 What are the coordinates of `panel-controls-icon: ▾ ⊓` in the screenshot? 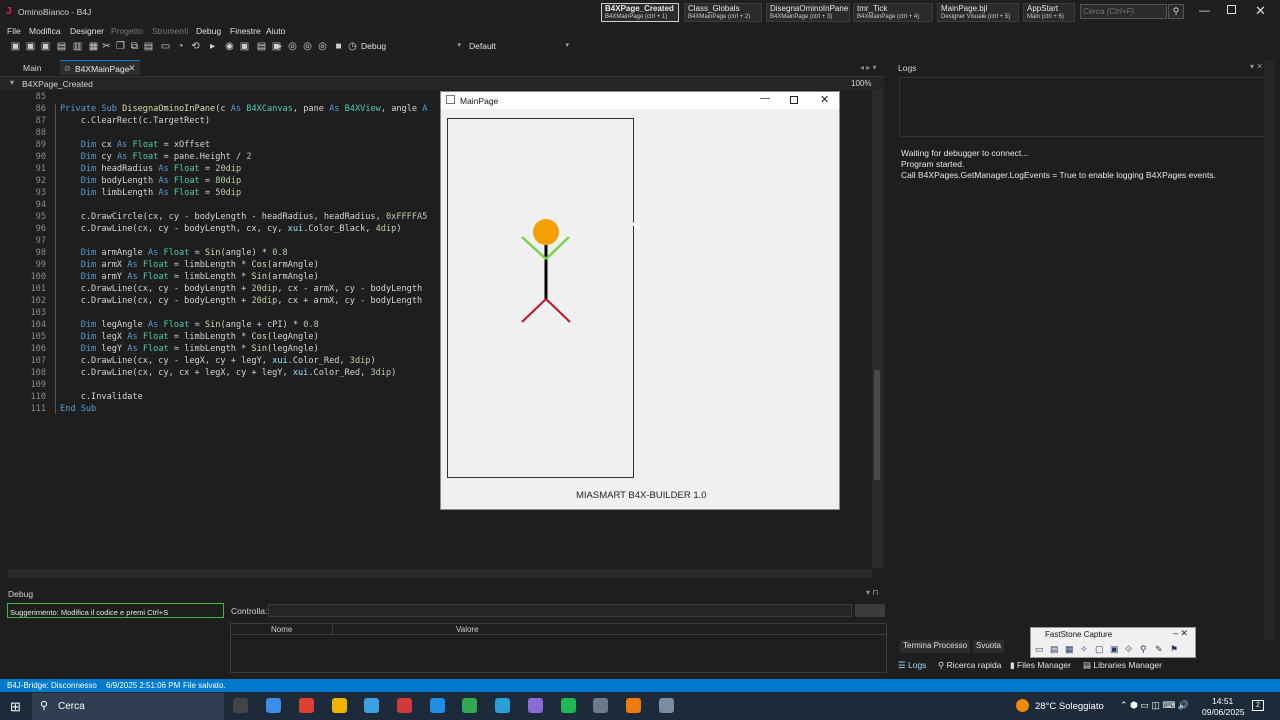 It's located at (872, 592).